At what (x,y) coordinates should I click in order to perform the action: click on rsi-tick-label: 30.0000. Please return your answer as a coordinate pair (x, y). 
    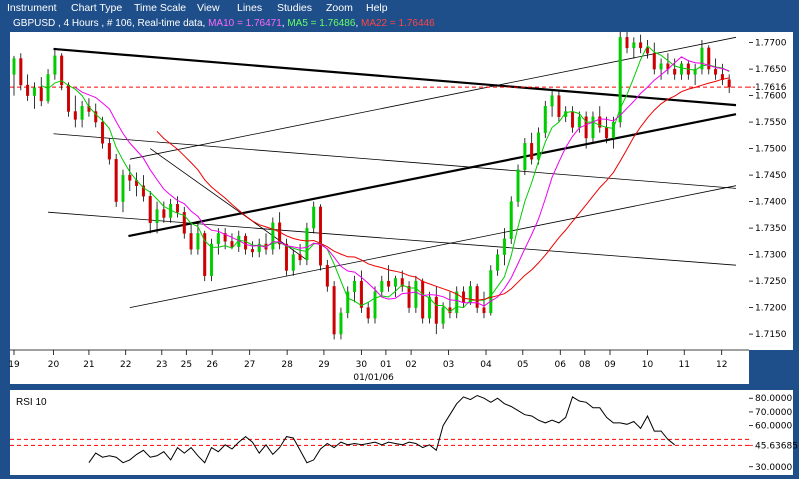
    Looking at the image, I should click on (773, 468).